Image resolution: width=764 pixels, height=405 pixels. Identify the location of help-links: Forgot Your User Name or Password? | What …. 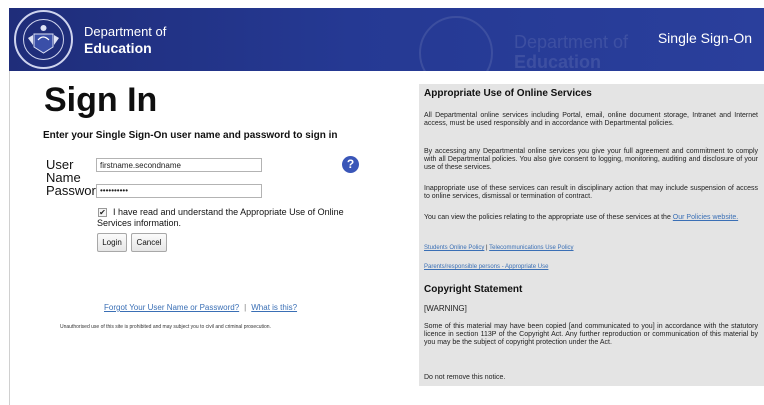
(200, 307).